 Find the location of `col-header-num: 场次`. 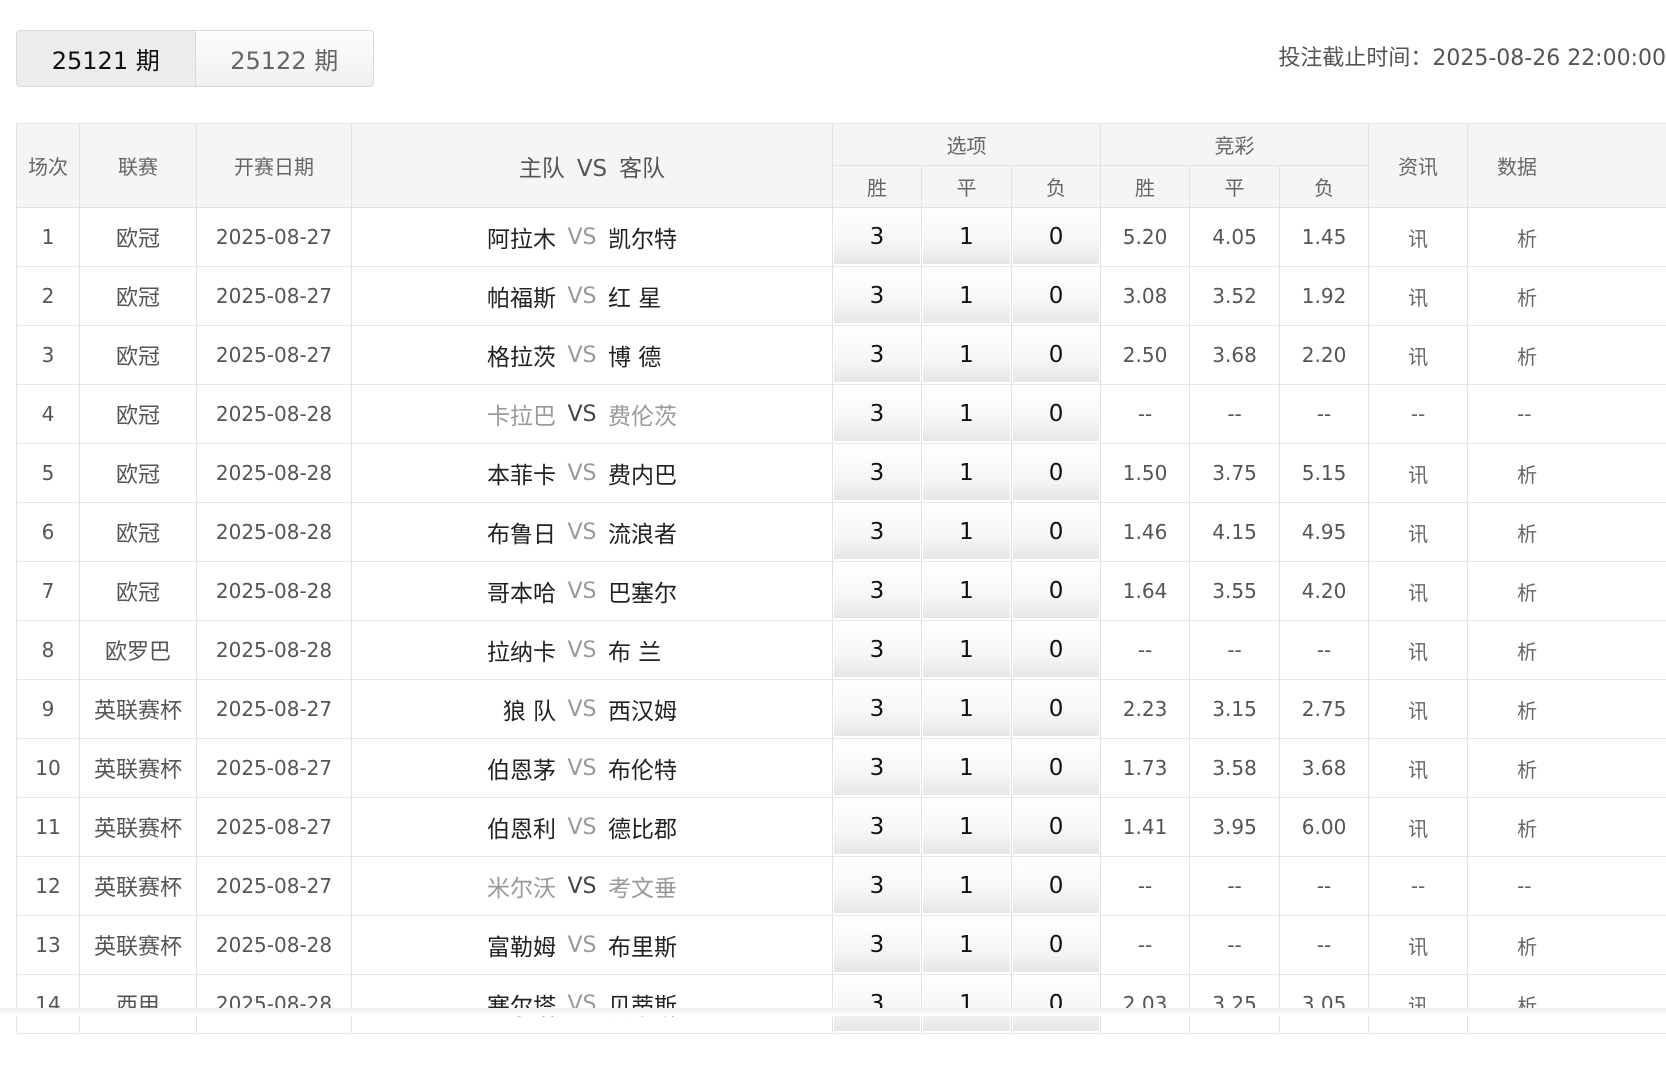

col-header-num: 场次 is located at coordinates (48, 165).